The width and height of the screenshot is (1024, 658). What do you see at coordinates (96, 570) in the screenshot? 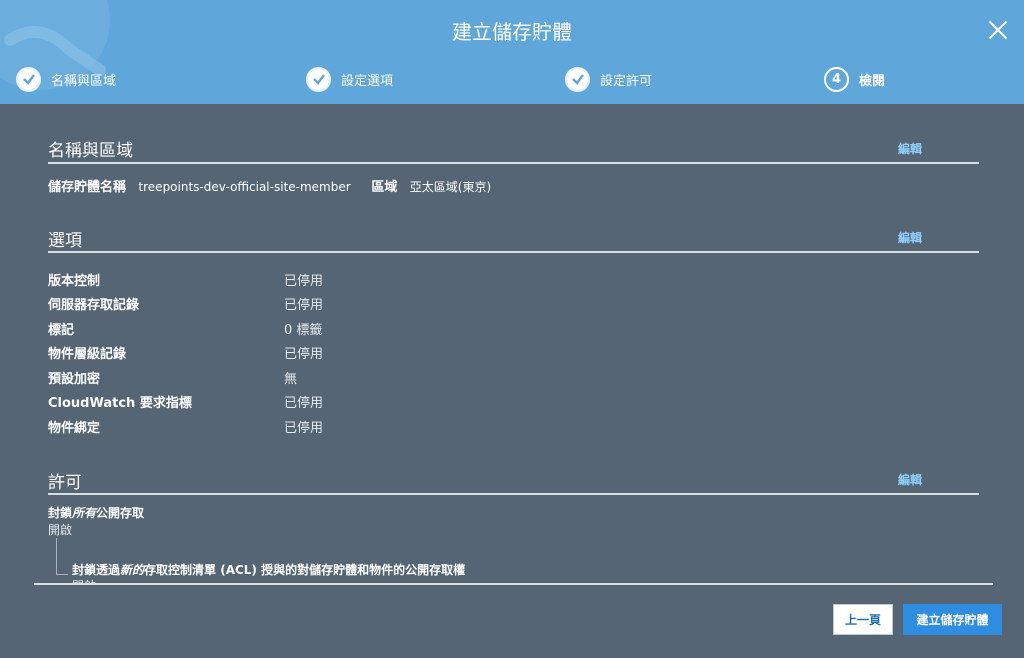
I see `sub-prefix: 封鎖透過` at bounding box center [96, 570].